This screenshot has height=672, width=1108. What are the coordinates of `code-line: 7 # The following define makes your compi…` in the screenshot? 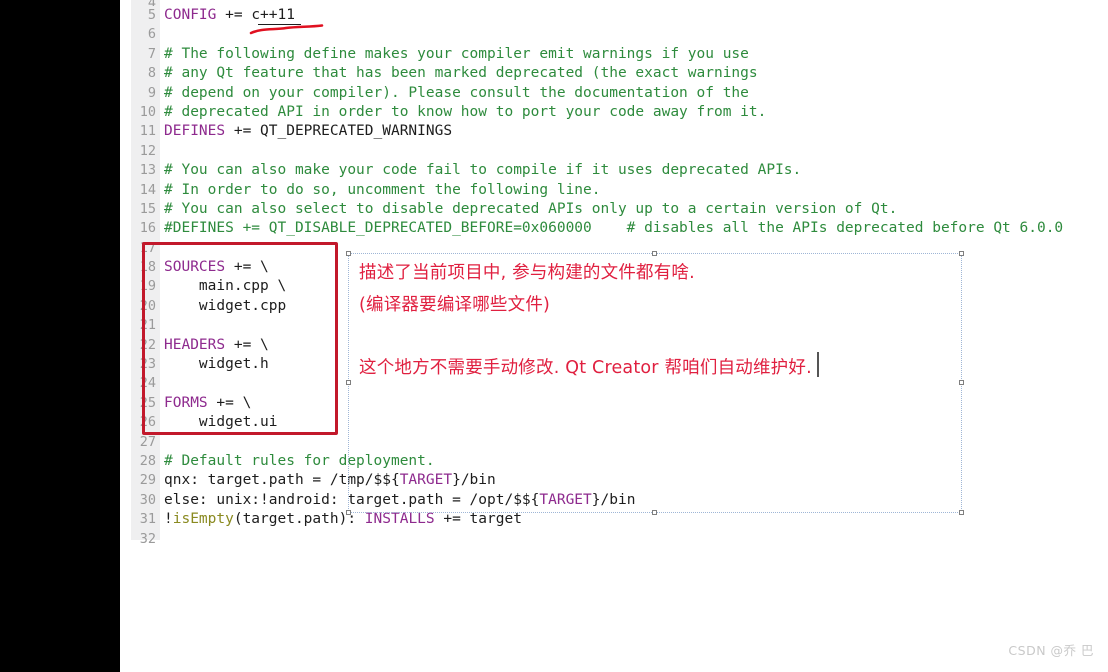 It's located at (619, 54).